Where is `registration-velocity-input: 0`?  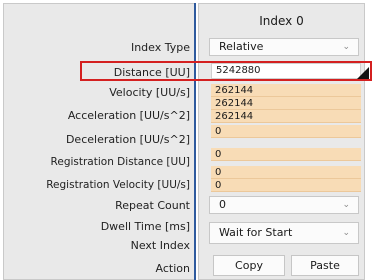
registration-velocity-input: 0 is located at coordinates (286, 154).